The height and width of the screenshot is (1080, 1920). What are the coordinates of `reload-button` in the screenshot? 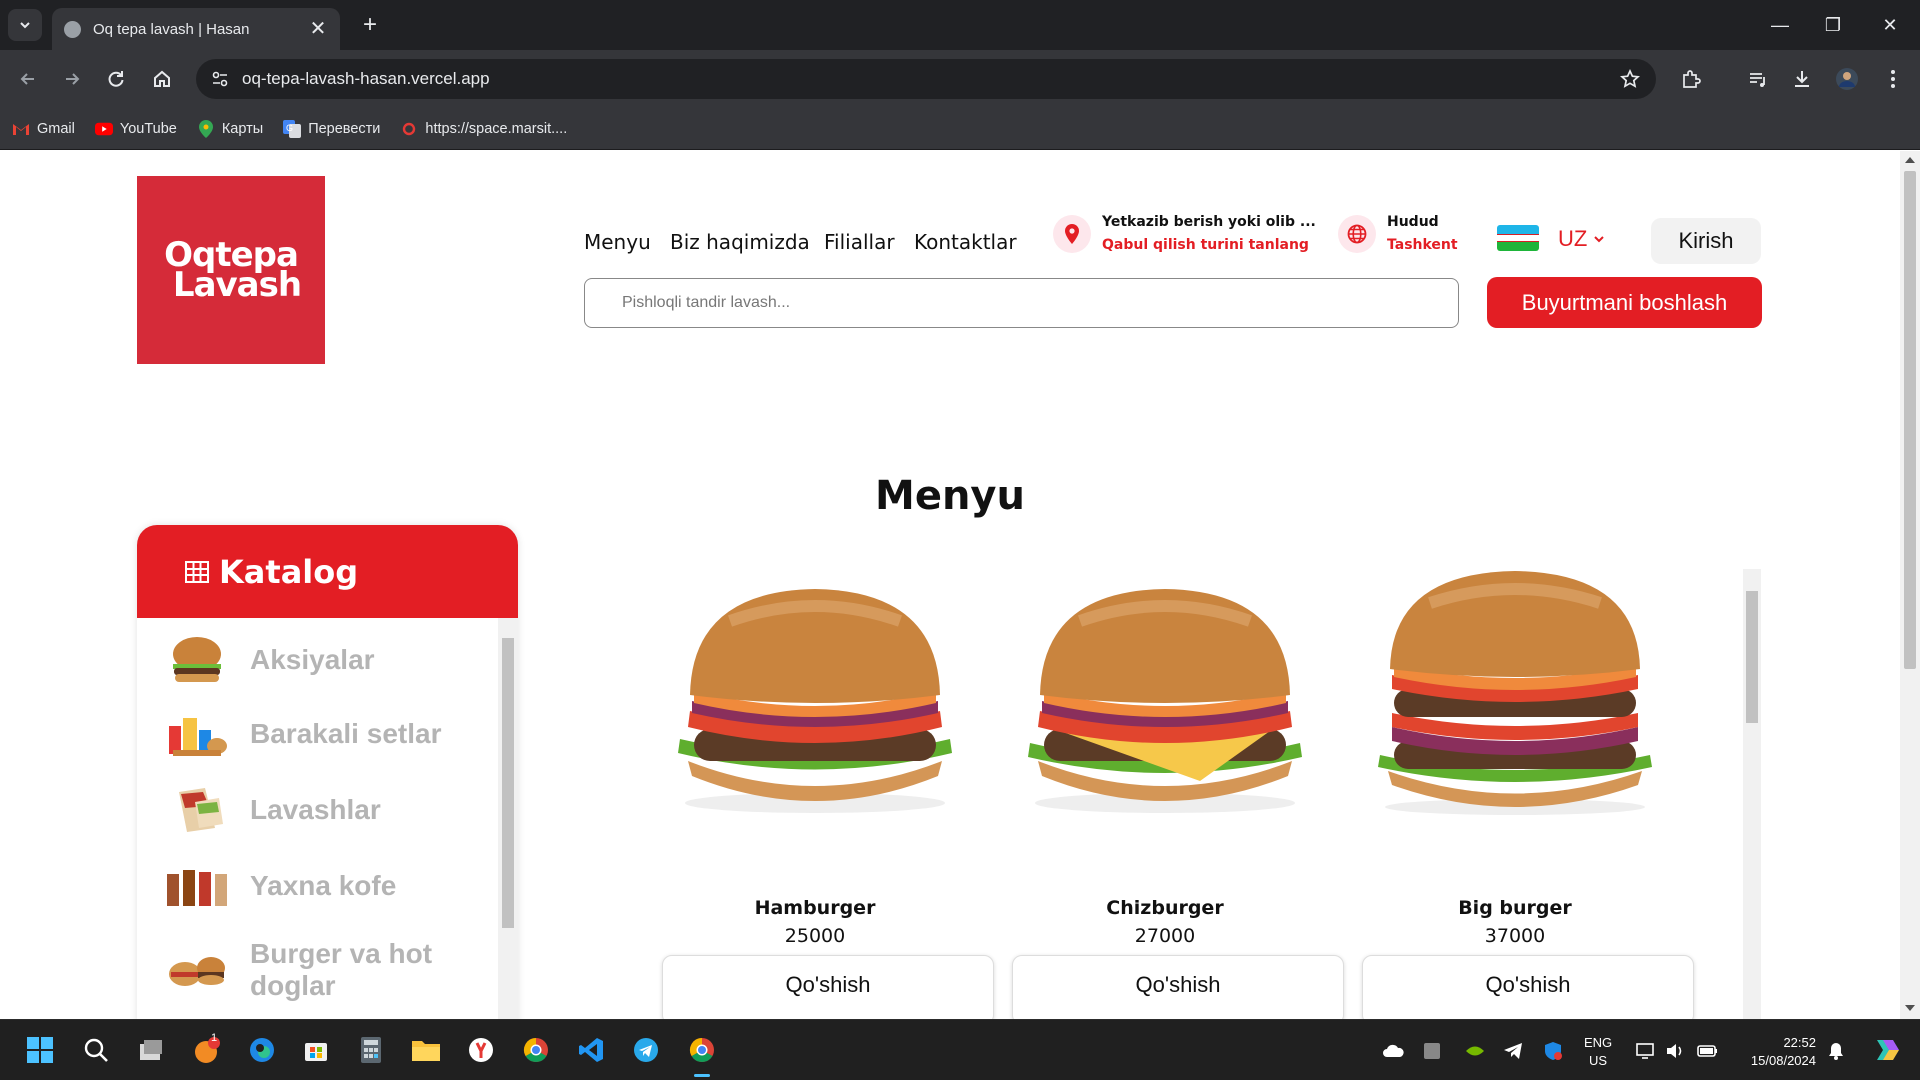 It's located at (116, 79).